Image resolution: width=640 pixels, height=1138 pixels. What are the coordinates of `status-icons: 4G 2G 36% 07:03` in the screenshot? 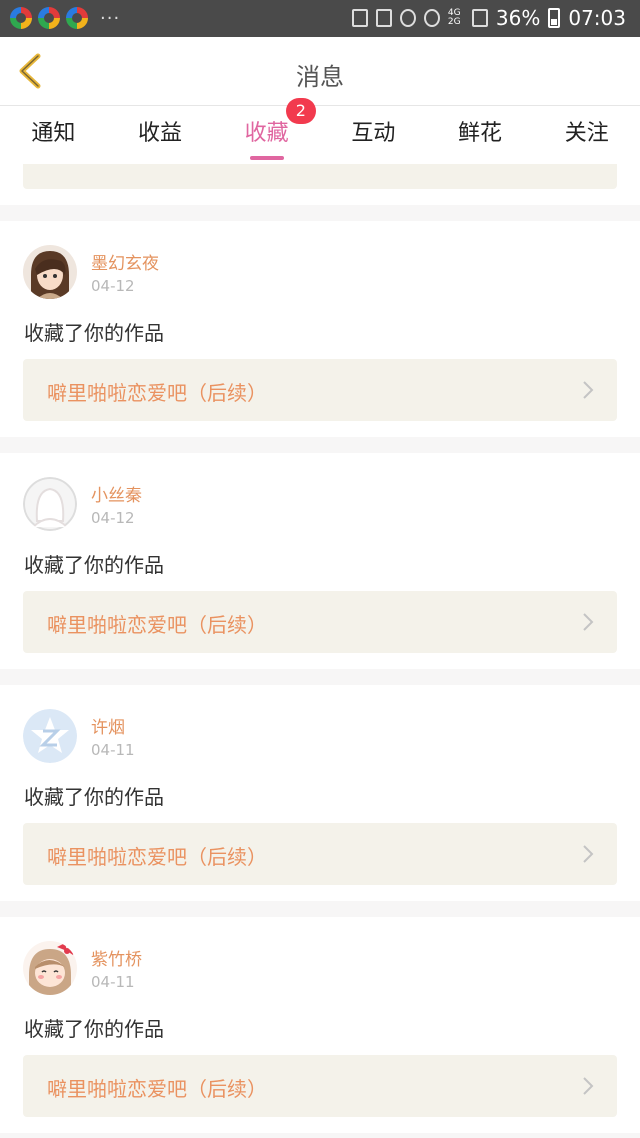 It's located at (488, 18).